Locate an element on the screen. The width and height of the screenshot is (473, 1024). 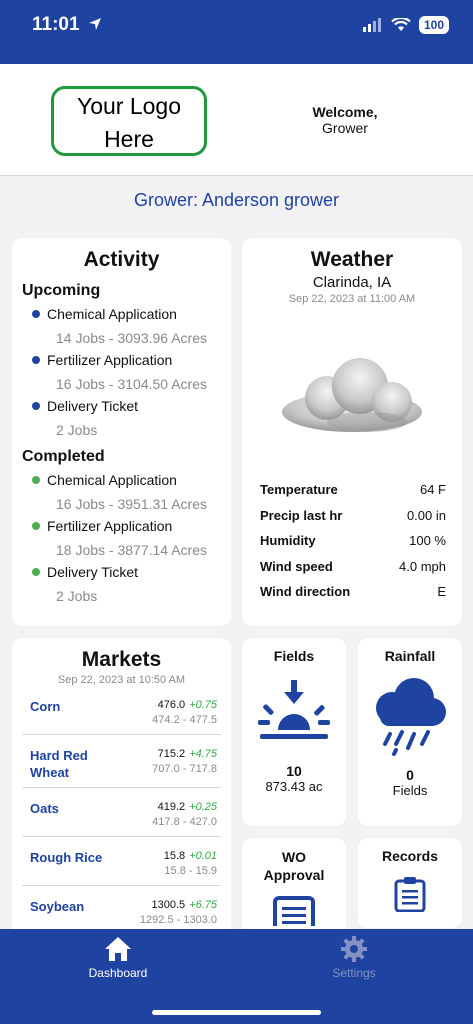
wo-approval-tile: WO Approval is located at coordinates (294, 889).